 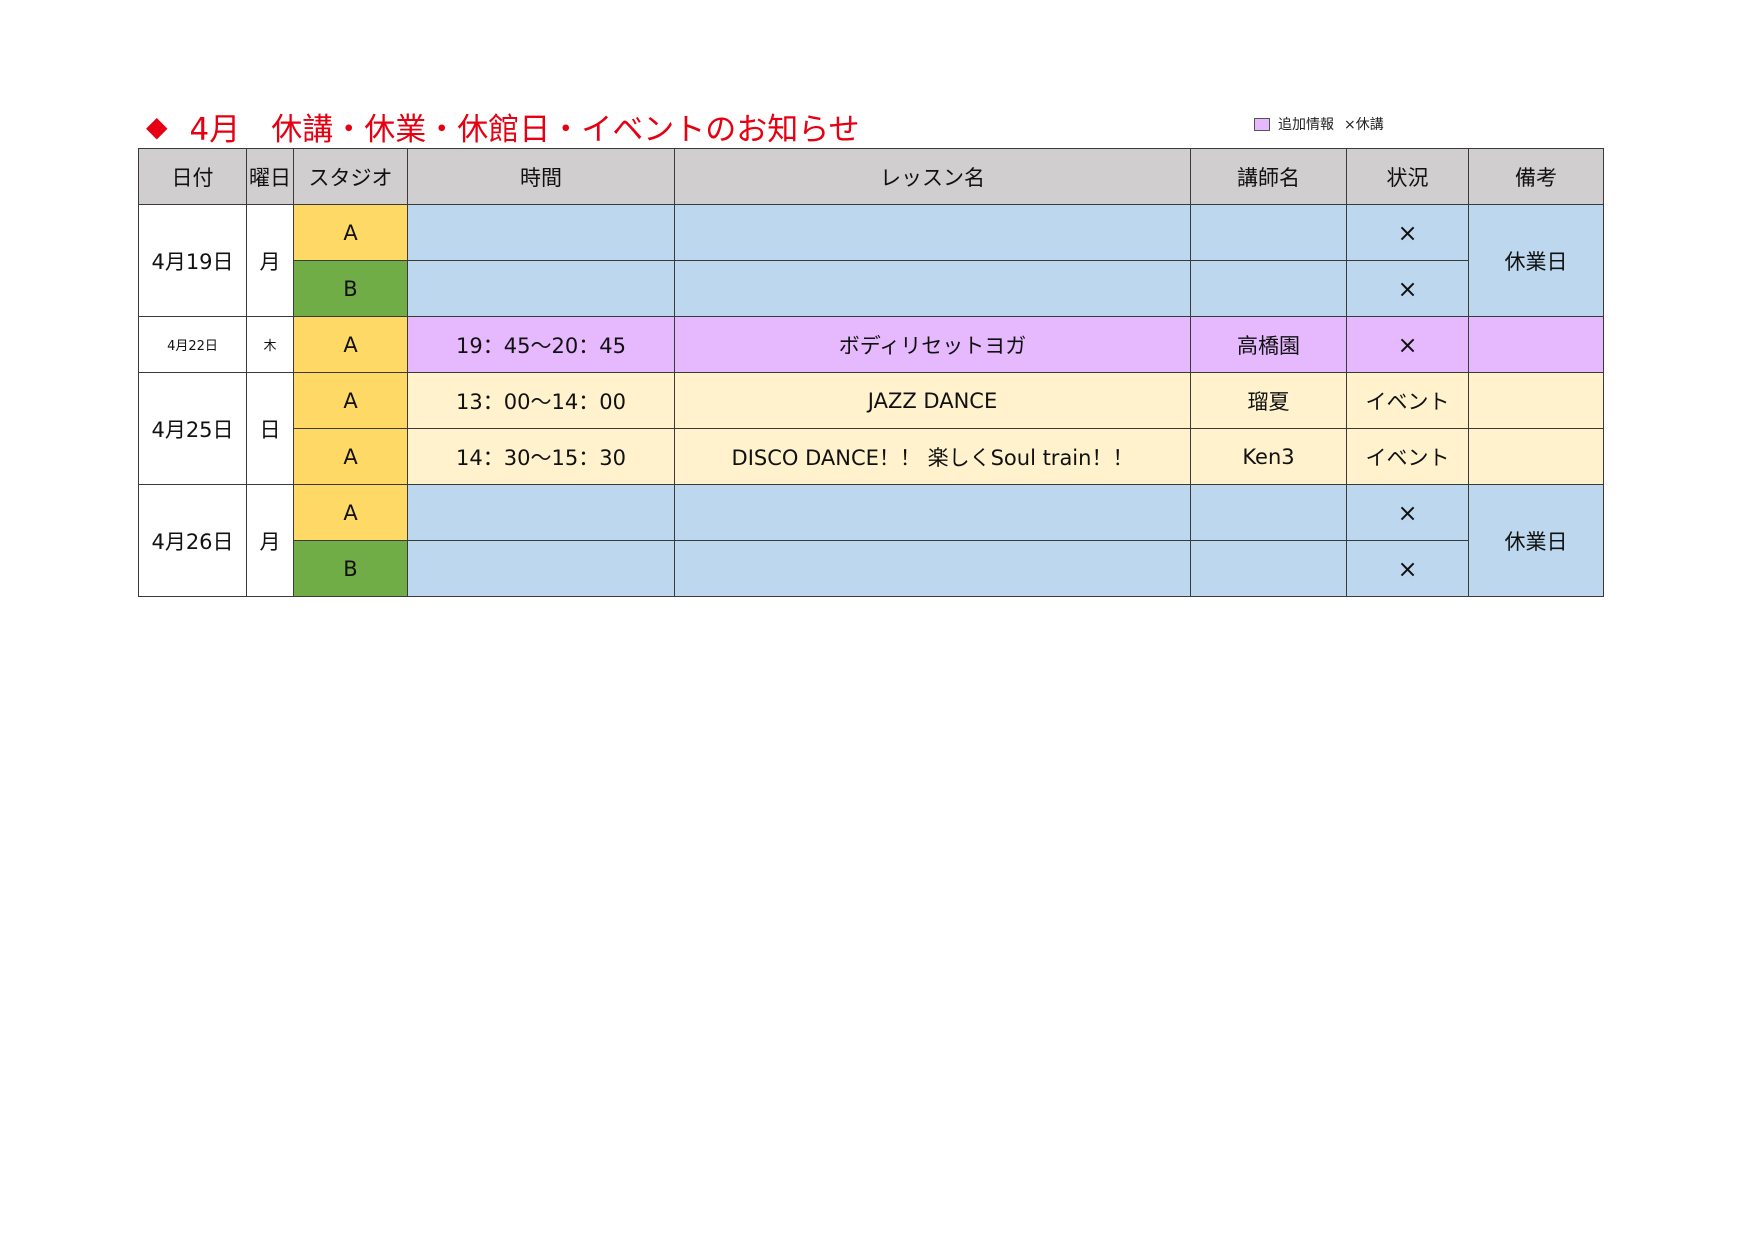 I want to click on lesson-cell: DISCO DANCE！！ 楽しくSoul train！！, so click(x=932, y=456).